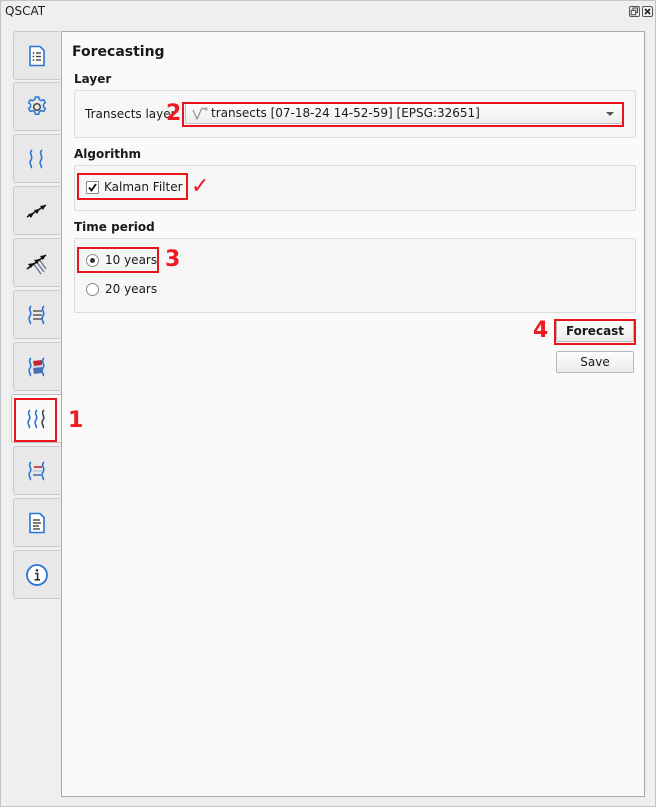 The image size is (656, 807). I want to click on annotation-box-layer, so click(403, 114).